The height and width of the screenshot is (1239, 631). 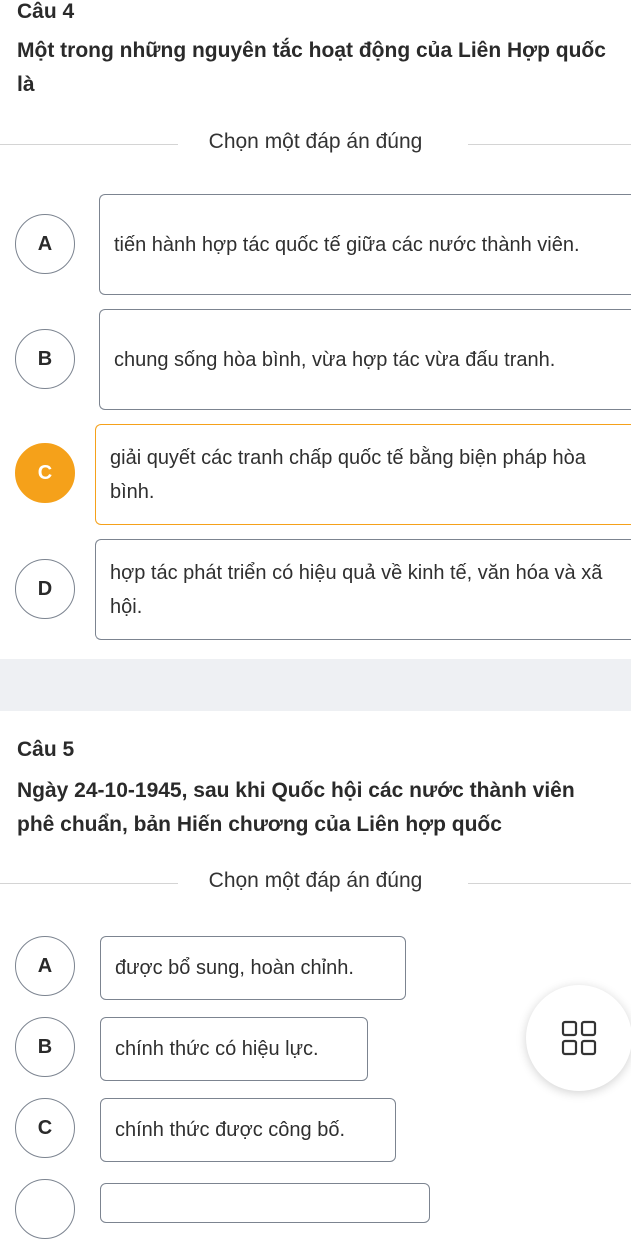 What do you see at coordinates (45, 473) in the screenshot?
I see `option-c-letter-selected: C` at bounding box center [45, 473].